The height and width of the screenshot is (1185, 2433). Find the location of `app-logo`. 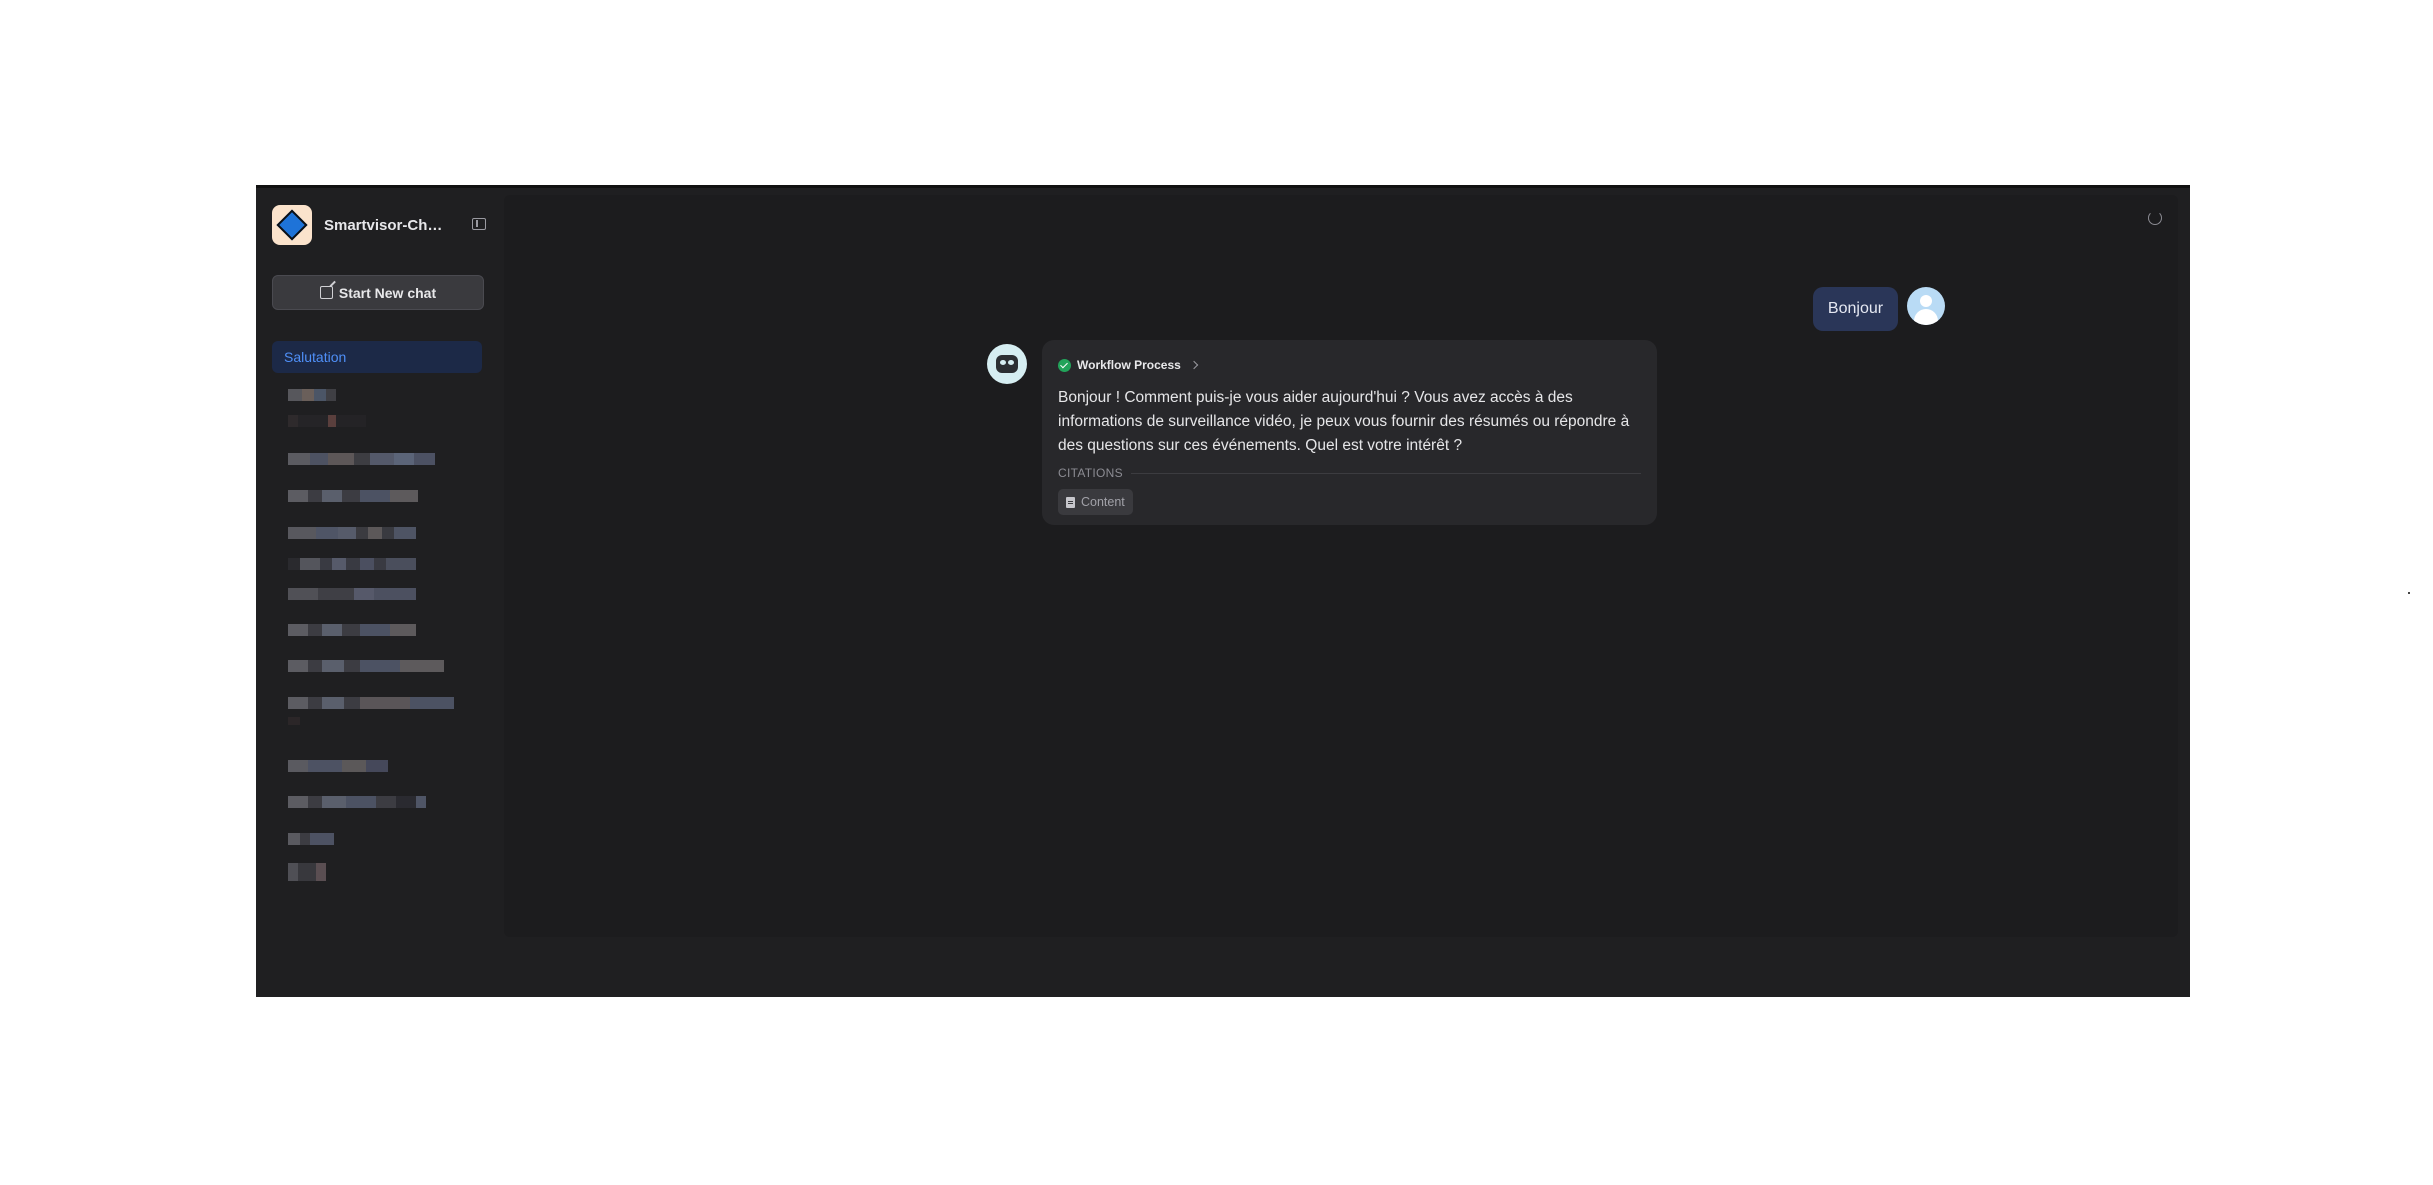

app-logo is located at coordinates (292, 225).